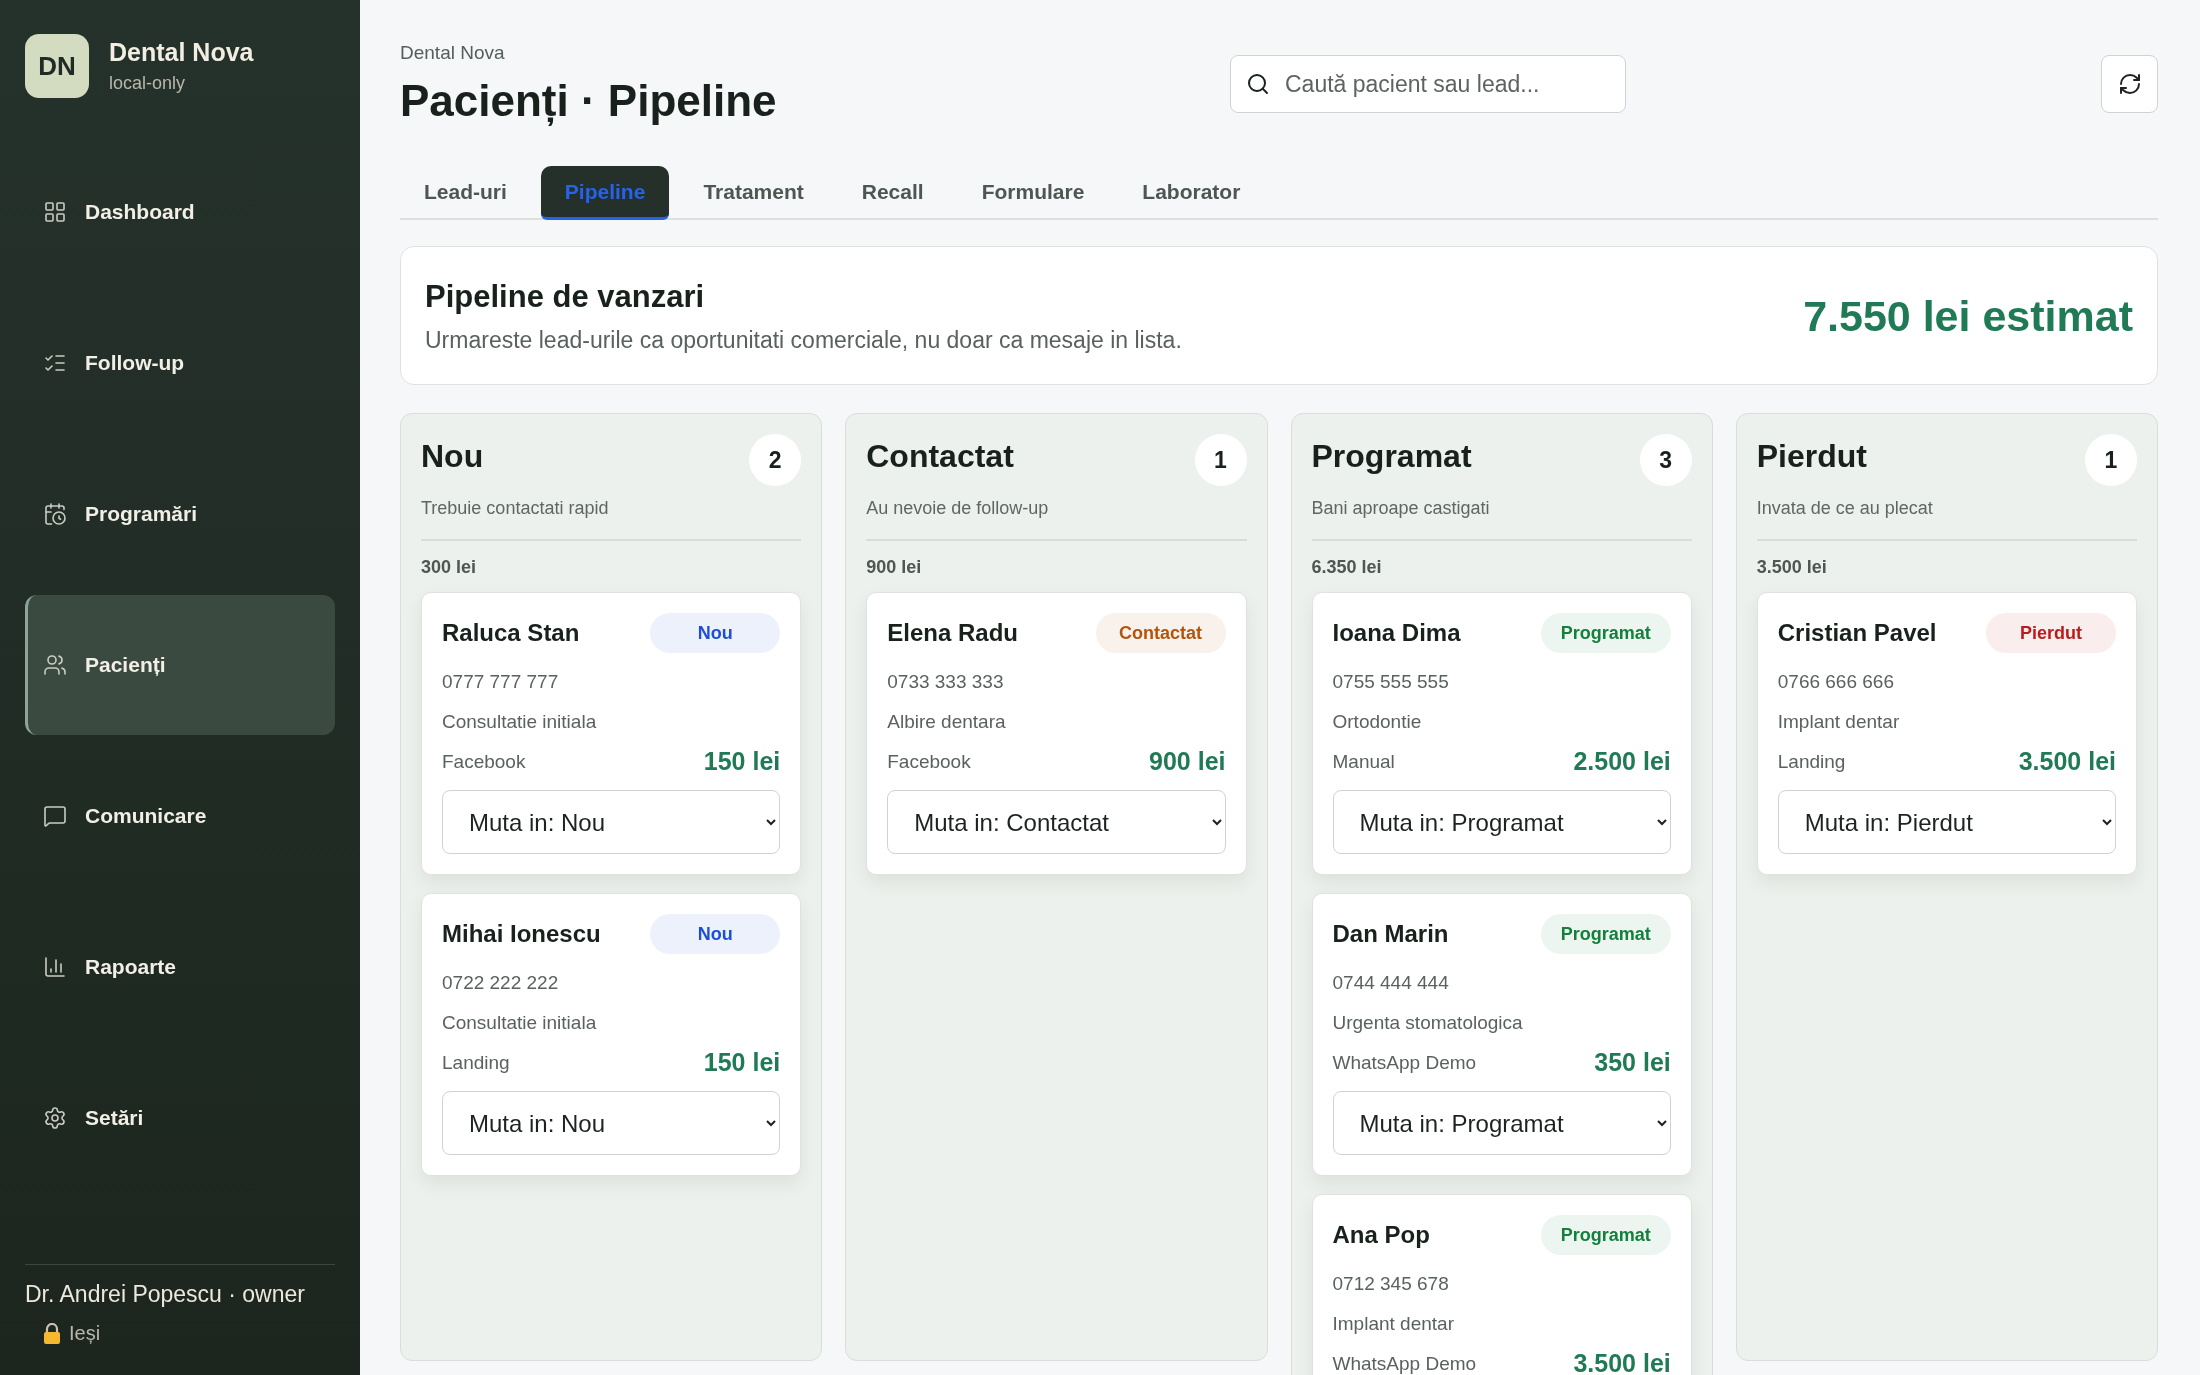 This screenshot has width=2200, height=1375. I want to click on user-name: Dr. Andrei Popescu · owner, so click(165, 1294).